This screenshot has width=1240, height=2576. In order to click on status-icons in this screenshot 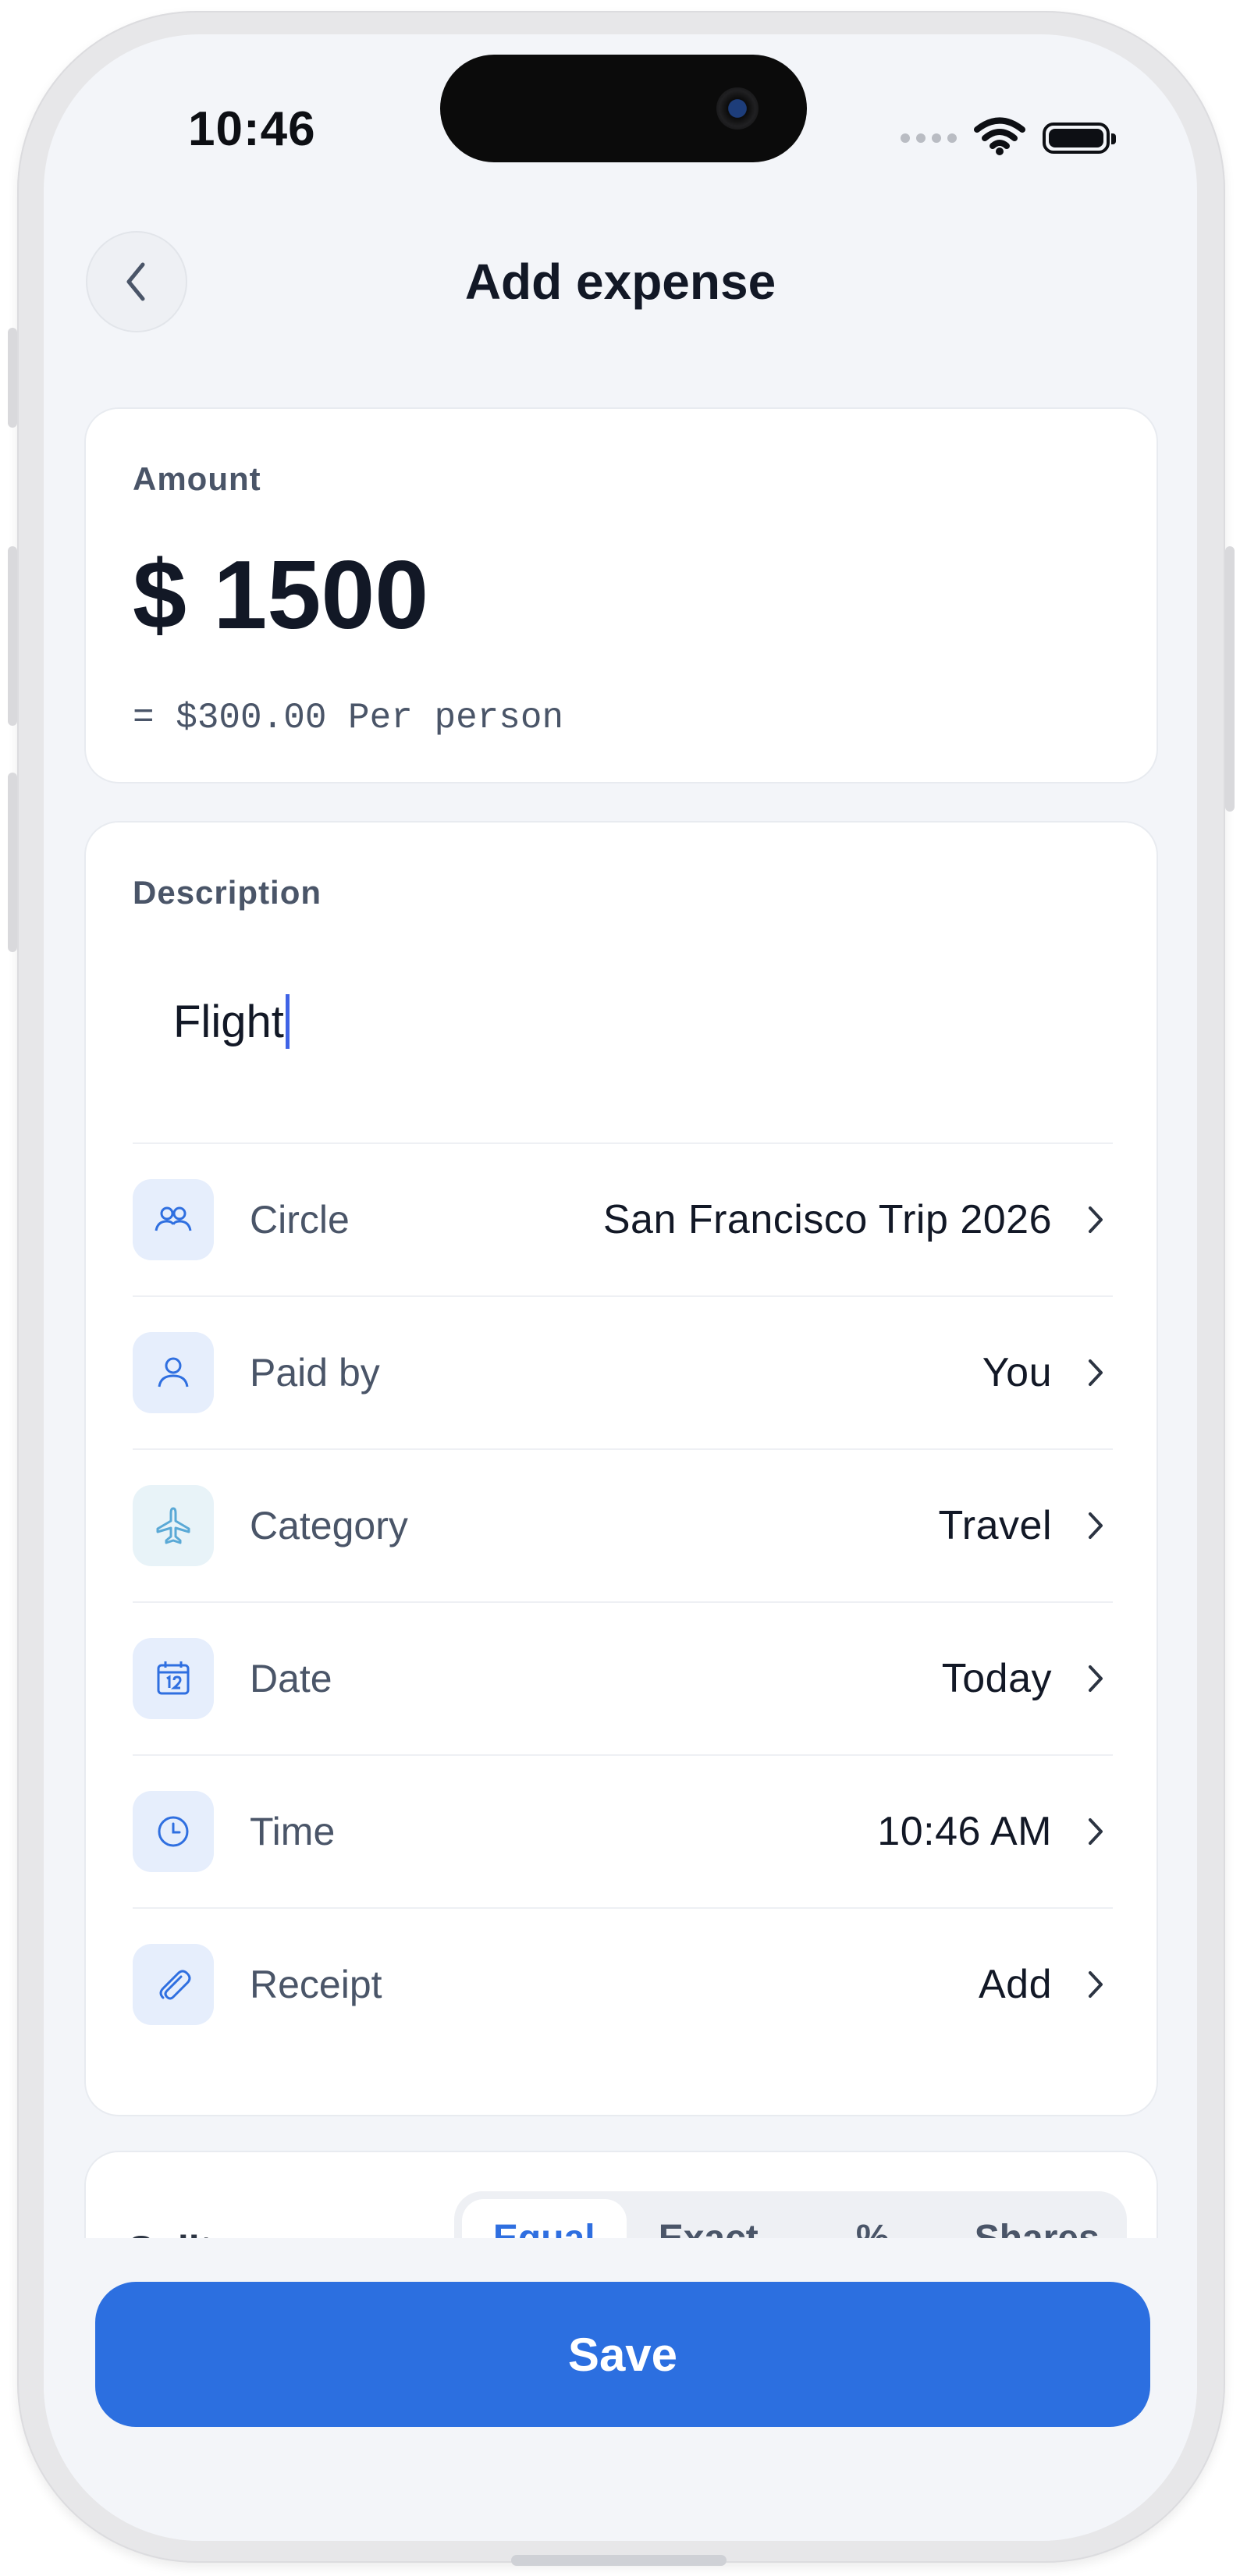, I will do `click(1008, 138)`.